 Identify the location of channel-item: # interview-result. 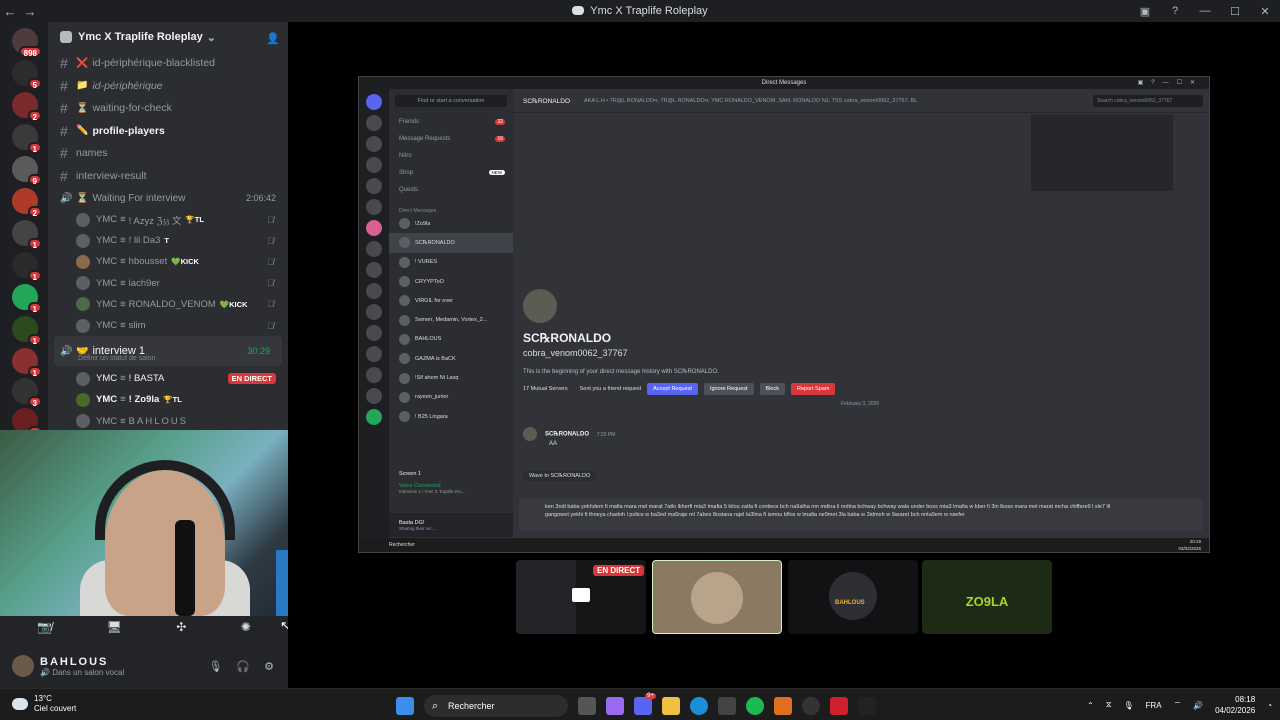
(168, 176).